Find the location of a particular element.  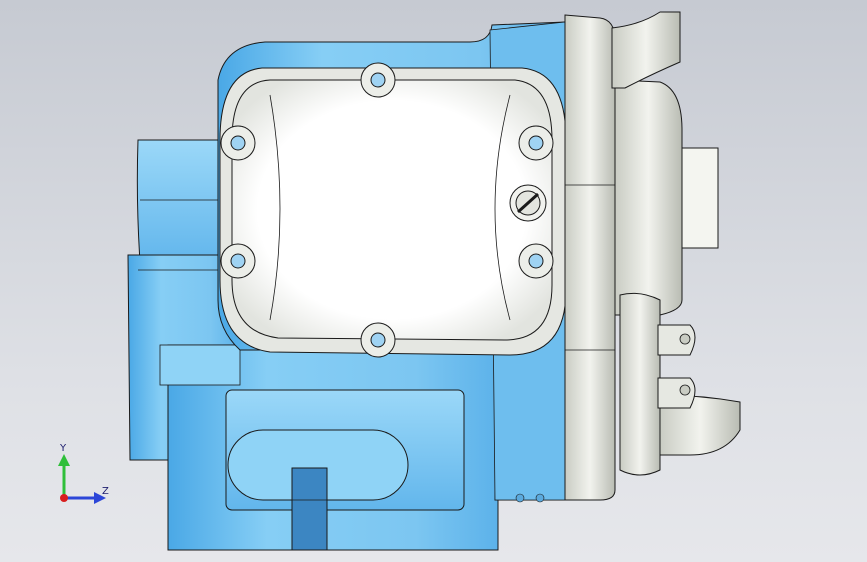

slotted-screw is located at coordinates (528, 203).